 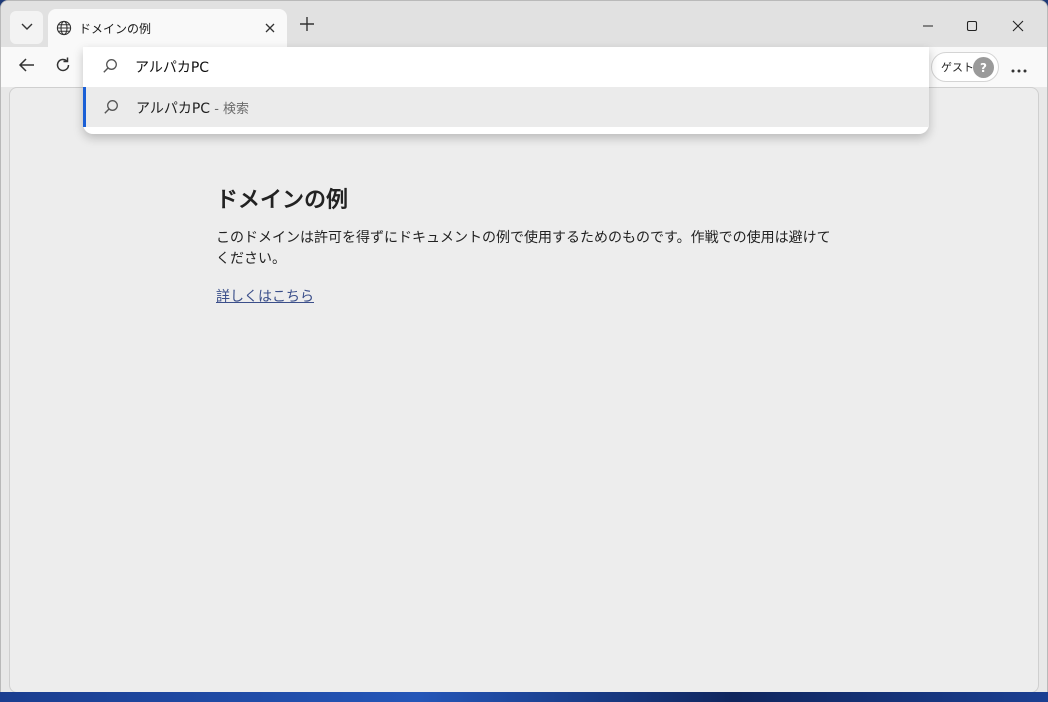 What do you see at coordinates (115, 28) in the screenshot?
I see `tab-title: ドメインの例` at bounding box center [115, 28].